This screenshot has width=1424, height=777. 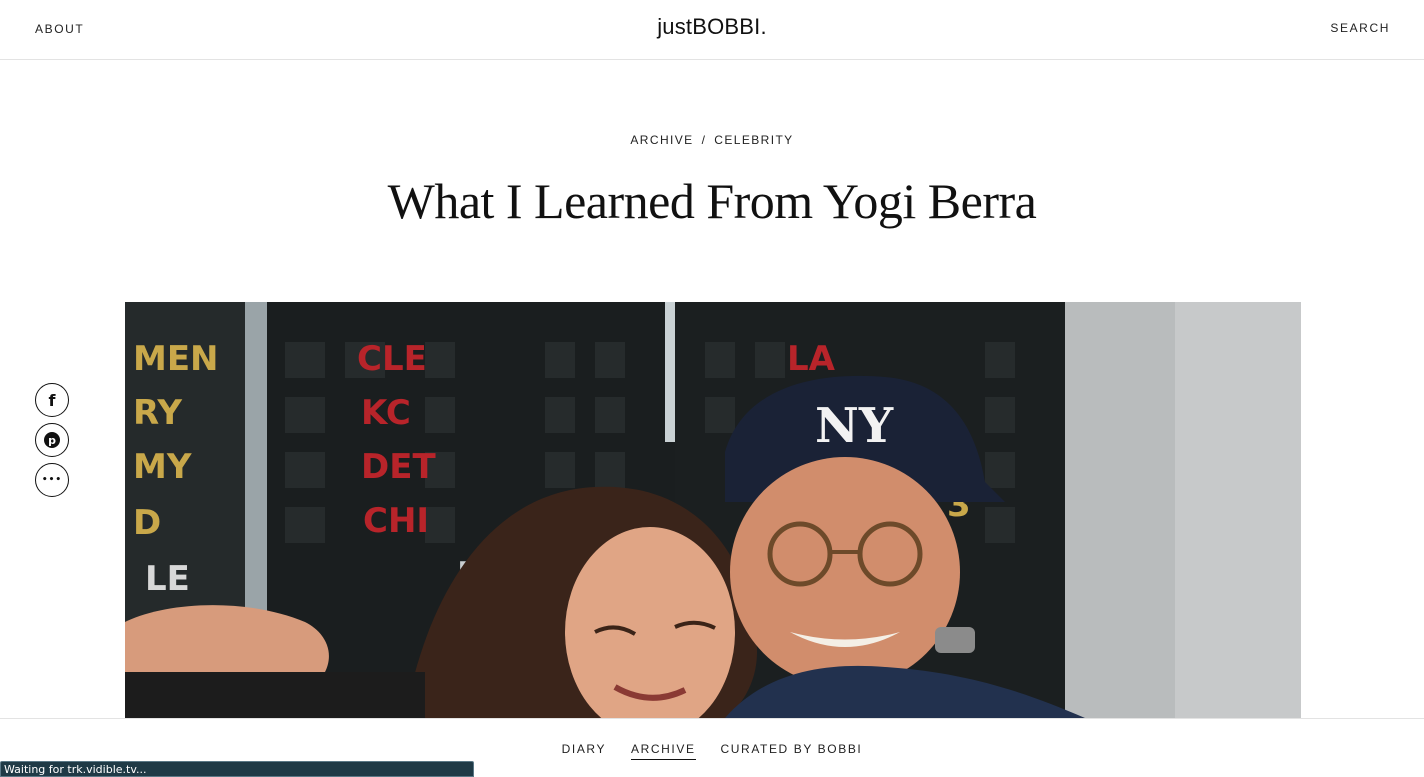 What do you see at coordinates (663, 751) in the screenshot?
I see `bottom-nav-archive: ARCHIVE` at bounding box center [663, 751].